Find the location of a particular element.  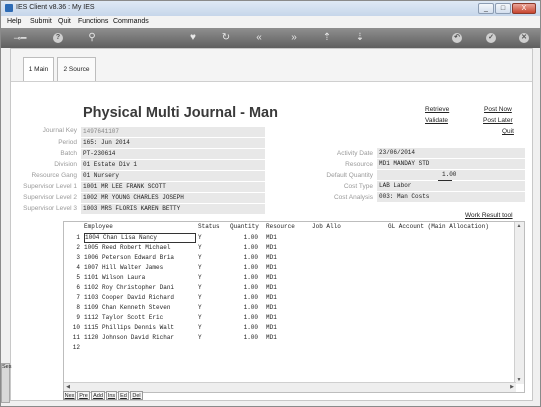

activity-date-field: 23/06/2014 is located at coordinates (451, 153).